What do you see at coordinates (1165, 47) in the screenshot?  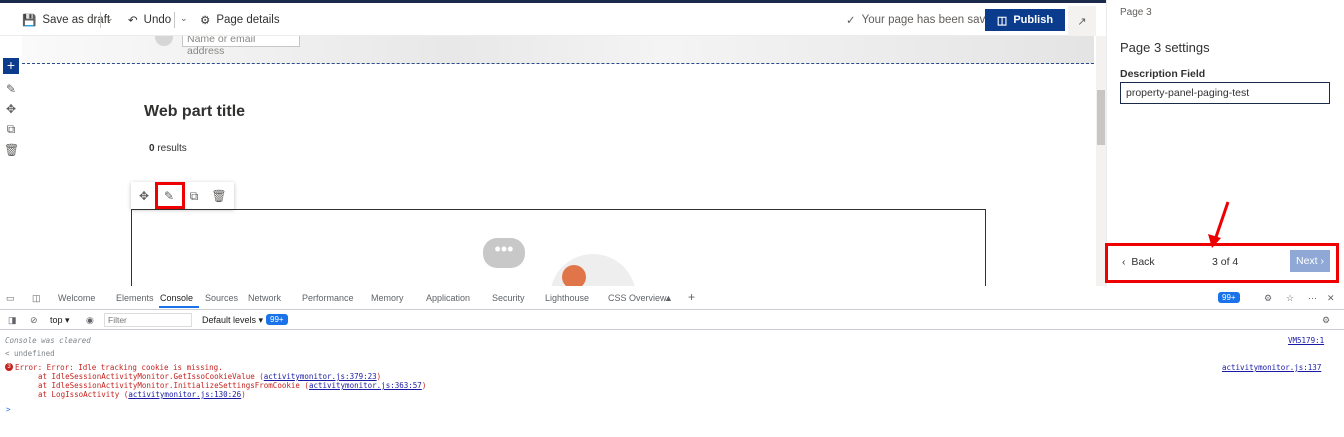 I see `settings-title: Page 3 settings` at bounding box center [1165, 47].